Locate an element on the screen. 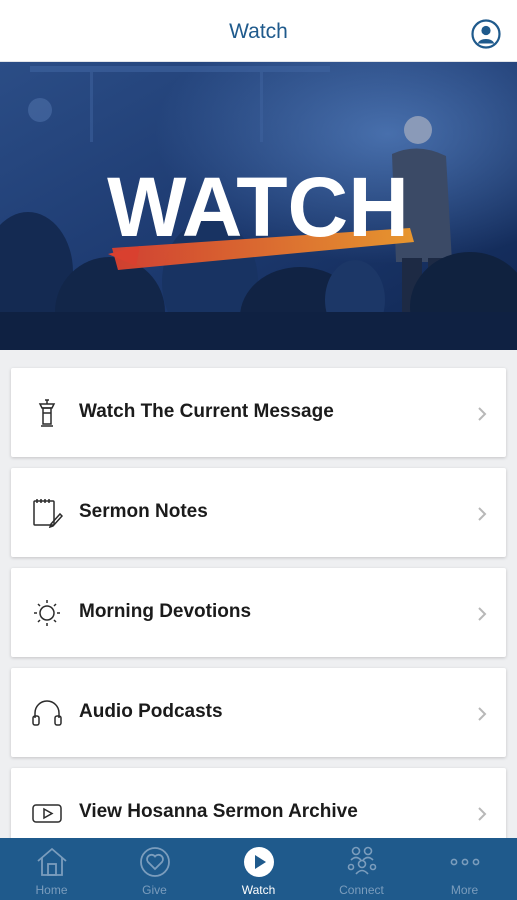 Image resolution: width=517 pixels, height=900 pixels. tab-label: More is located at coordinates (464, 890).